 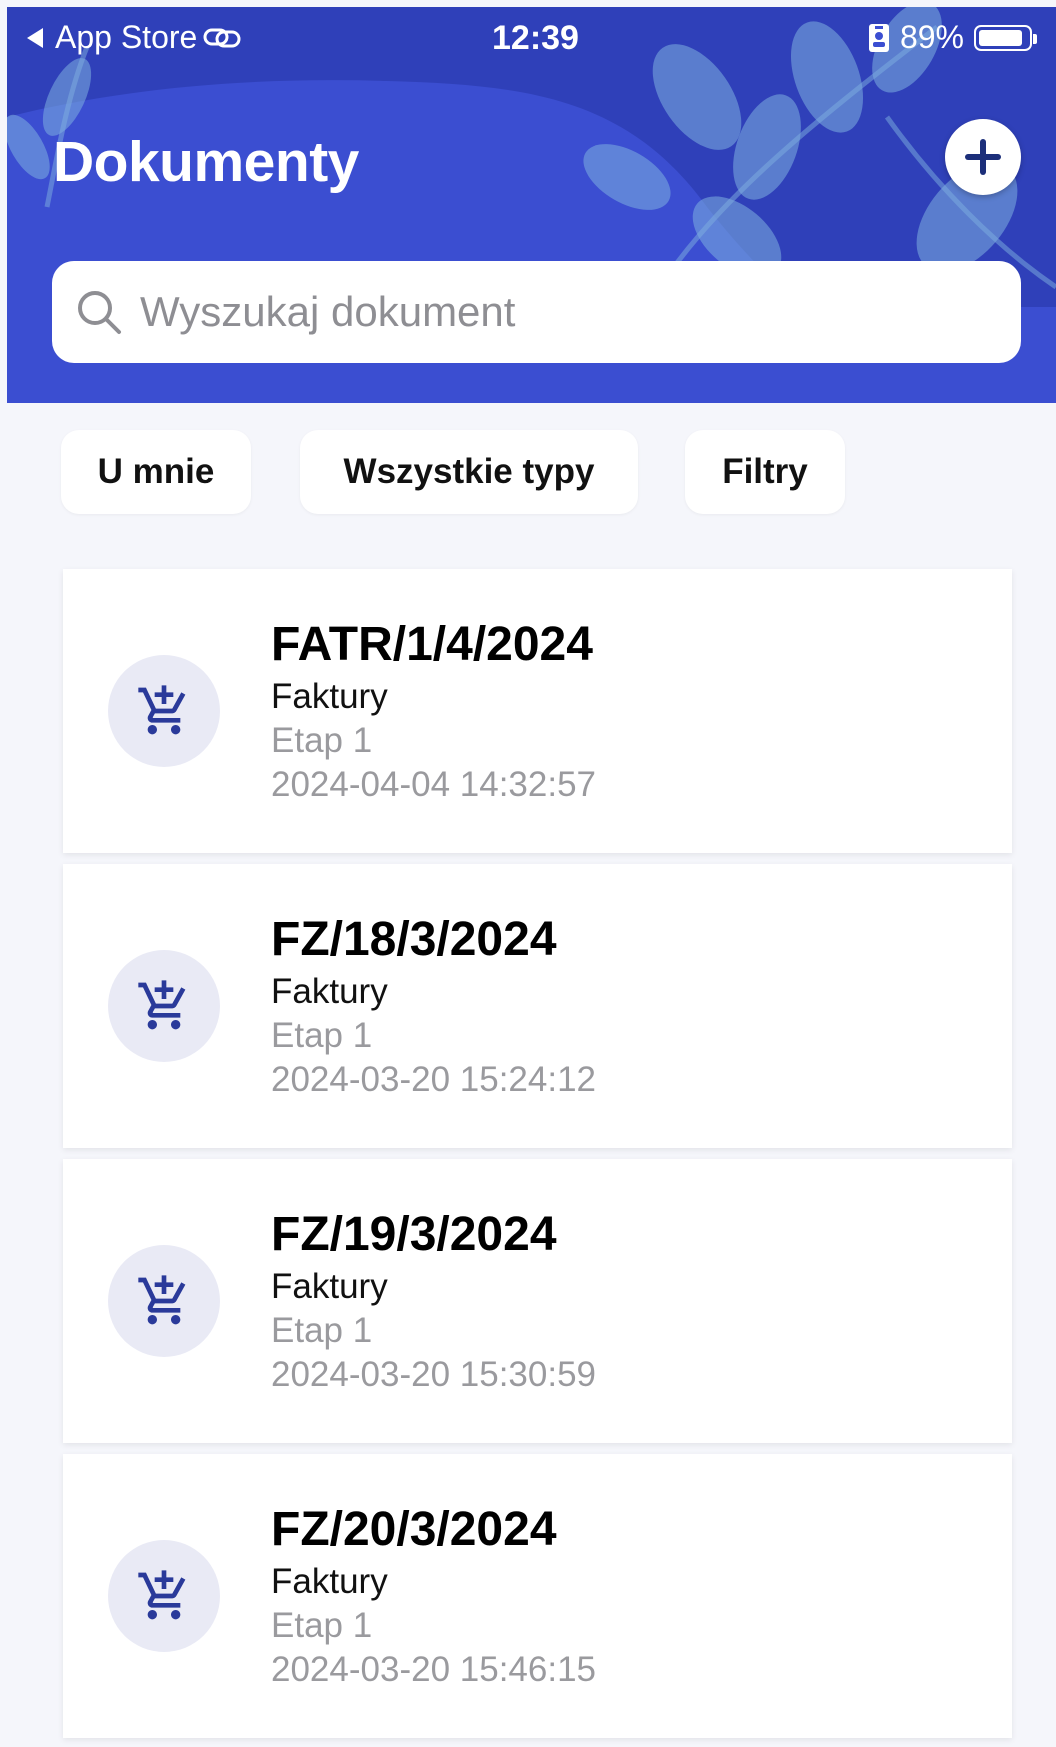 What do you see at coordinates (433, 1374) in the screenshot?
I see `document-date: 2024-03-20 15:30:59` at bounding box center [433, 1374].